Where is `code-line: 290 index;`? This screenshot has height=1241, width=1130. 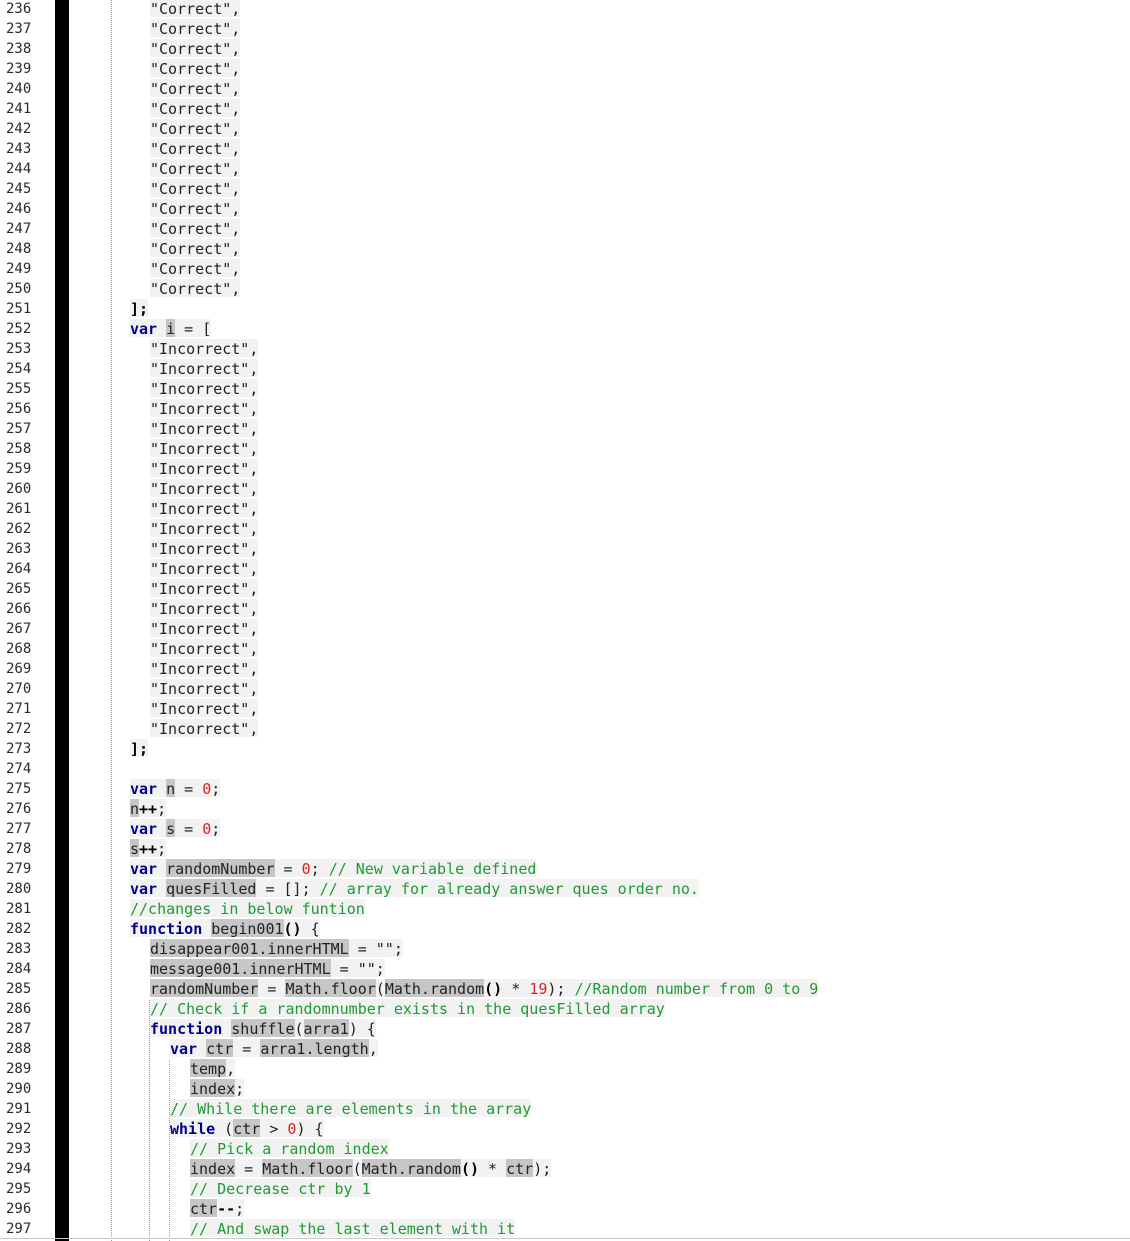 code-line: 290 index; is located at coordinates (565, 1089).